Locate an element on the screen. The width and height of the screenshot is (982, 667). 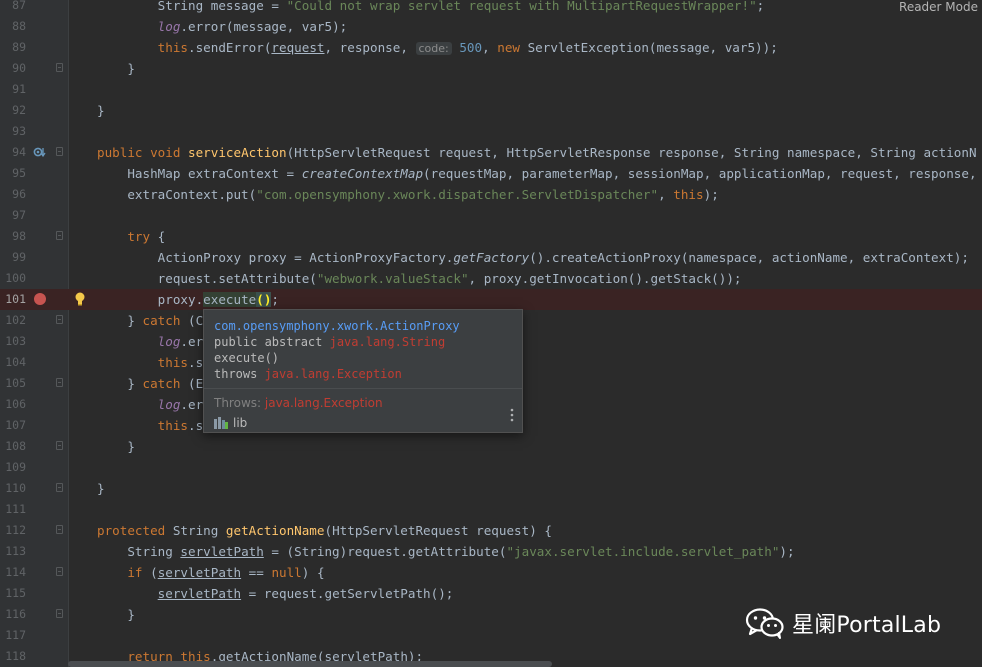
code-line: 92} is located at coordinates (491, 110).